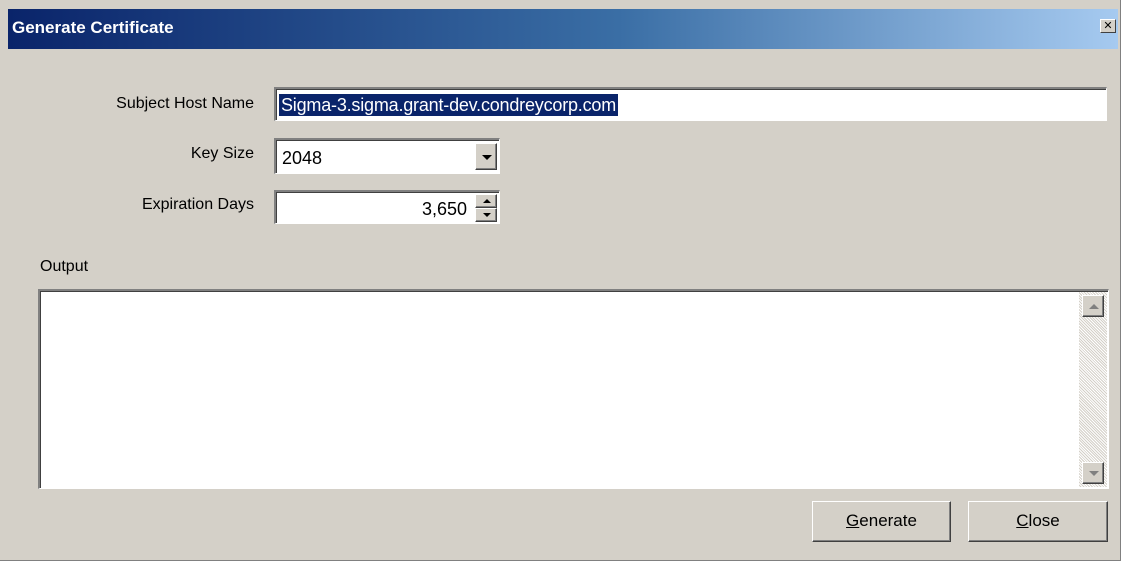 This screenshot has height=565, width=1132. Describe the element at coordinates (93, 27) in the screenshot. I see `window-title: Generate Certificate` at that location.